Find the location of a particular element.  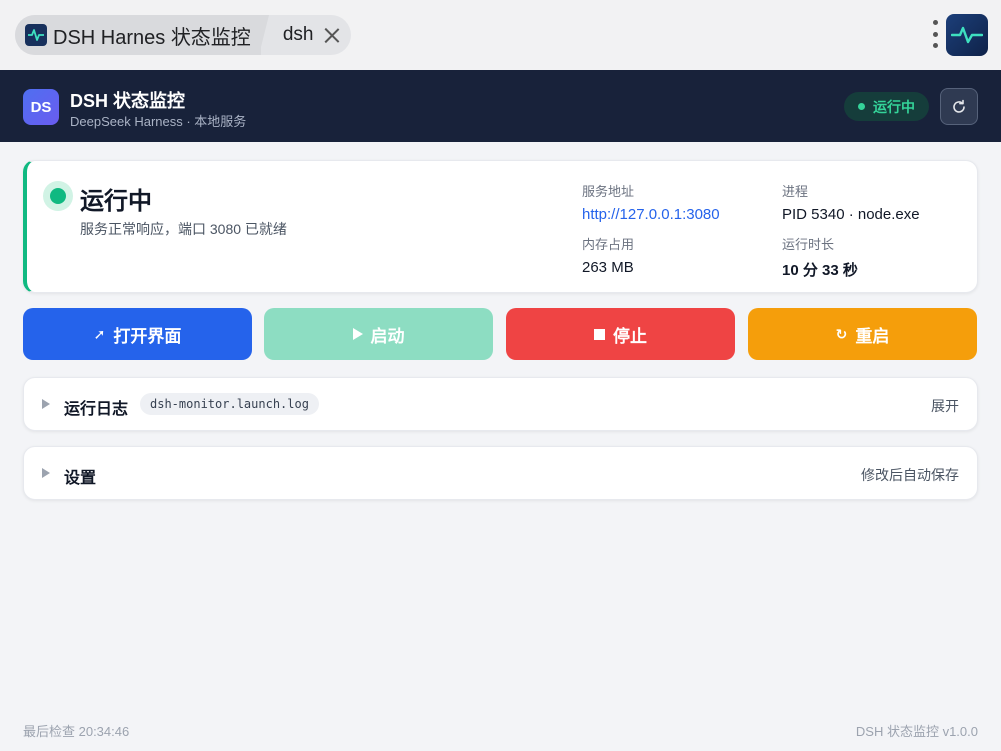

memory-label: 内存占用 is located at coordinates (608, 244).